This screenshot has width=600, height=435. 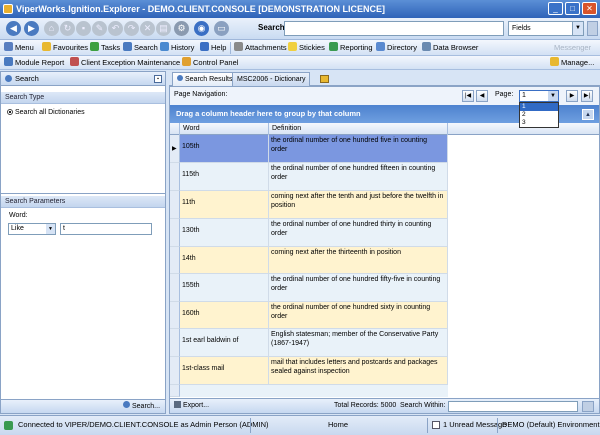 I want to click on favourites-item: Favourites, so click(x=65, y=48).